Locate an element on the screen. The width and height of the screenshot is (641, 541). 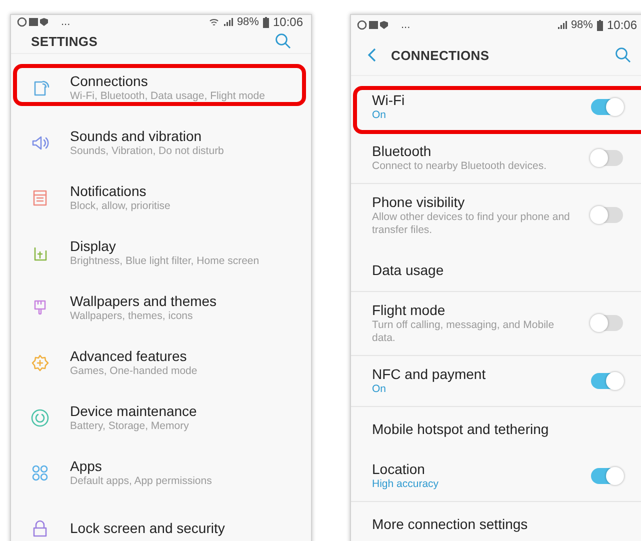
settings-item: Sounds and vibration Sounds, Vibration, Do not disturb is located at coordinates (161, 142).